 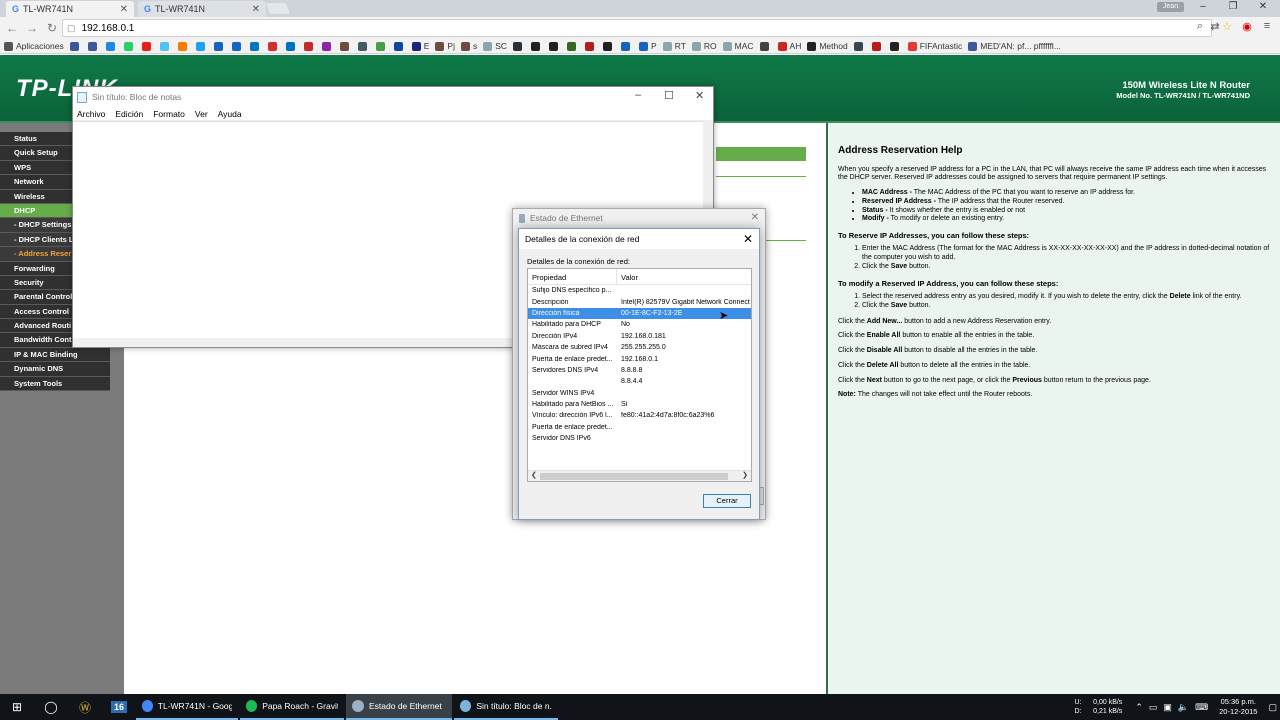 What do you see at coordinates (1227, 26) in the screenshot?
I see `star-icon: ☆` at bounding box center [1227, 26].